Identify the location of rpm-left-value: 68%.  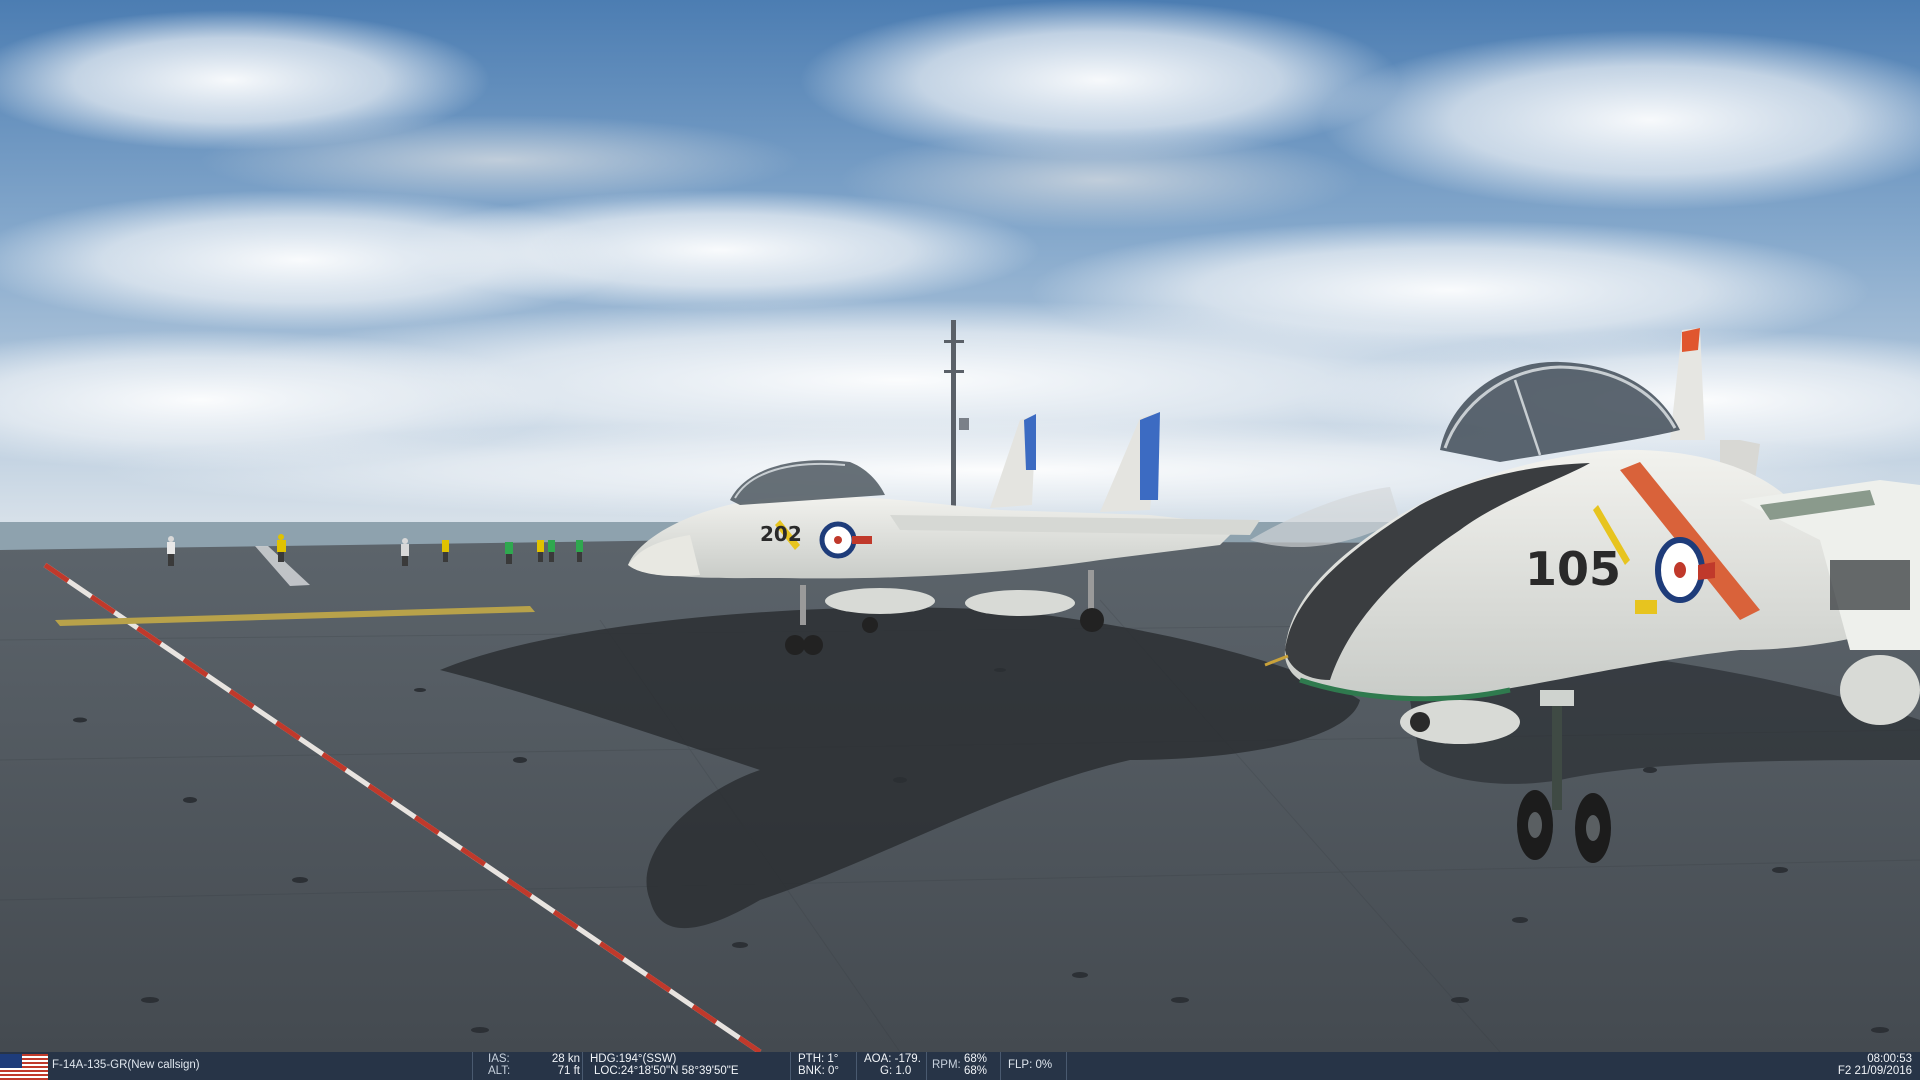
(975, 1059).